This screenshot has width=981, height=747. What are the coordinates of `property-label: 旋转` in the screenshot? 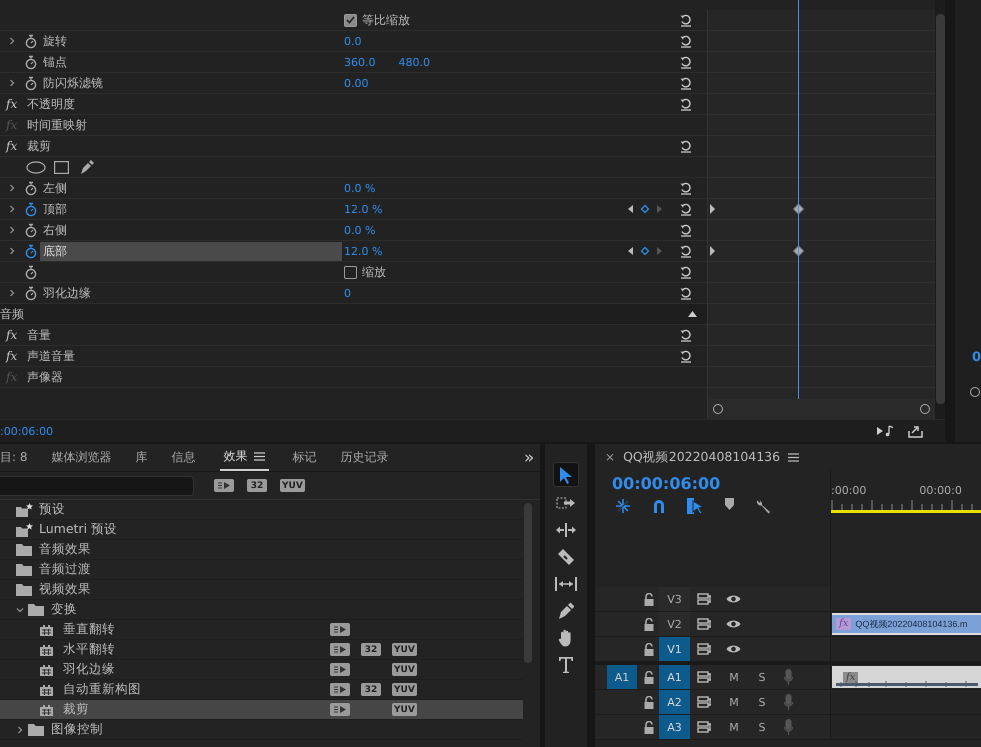 It's located at (191, 41).